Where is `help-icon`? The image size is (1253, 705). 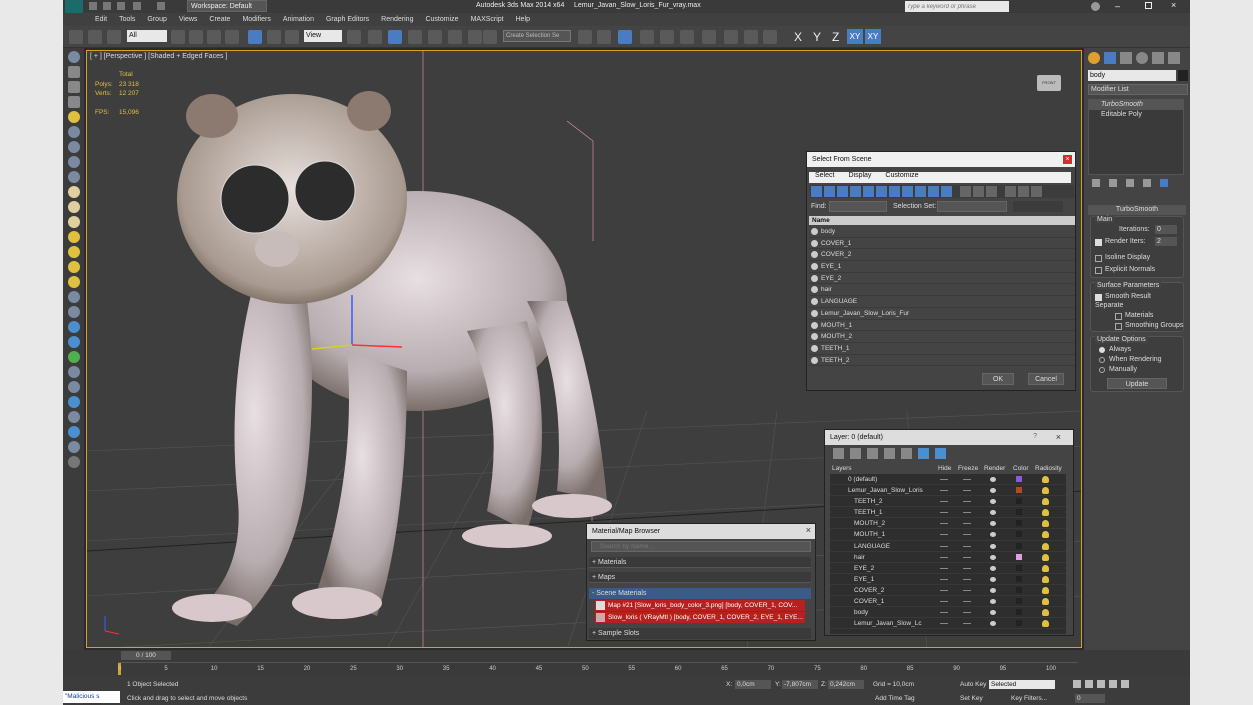
help-icon is located at coordinates (1095, 6).